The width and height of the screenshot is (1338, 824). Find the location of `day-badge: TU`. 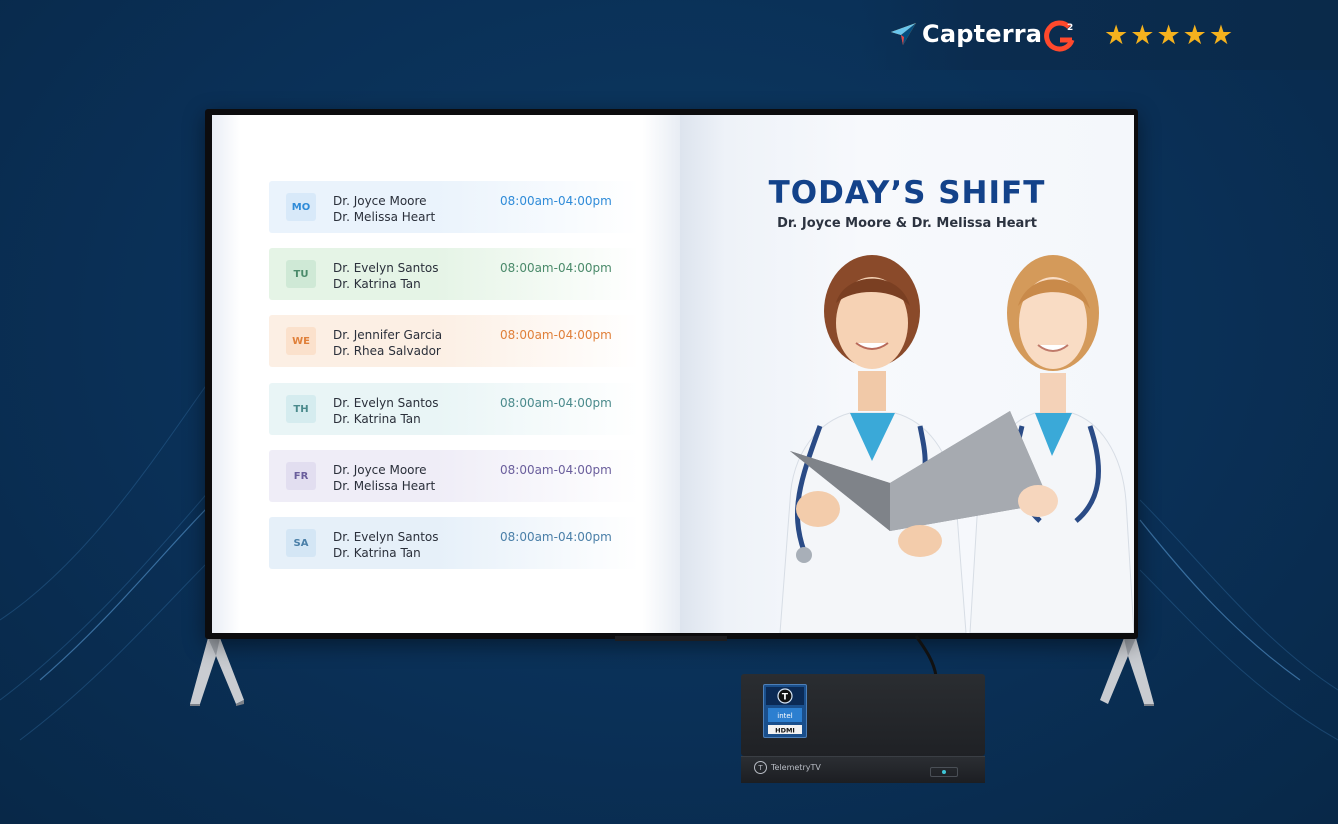

day-badge: TU is located at coordinates (301, 274).